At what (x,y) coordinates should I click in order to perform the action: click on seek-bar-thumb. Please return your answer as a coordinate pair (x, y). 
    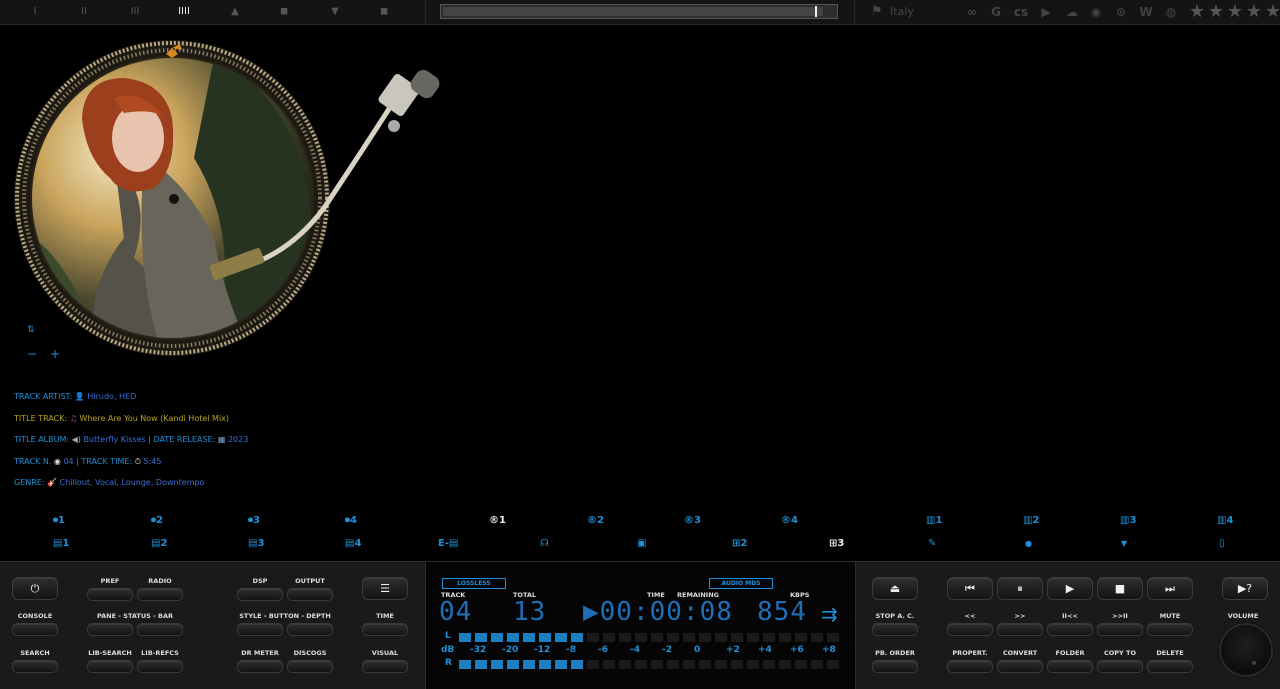
    Looking at the image, I should click on (816, 11).